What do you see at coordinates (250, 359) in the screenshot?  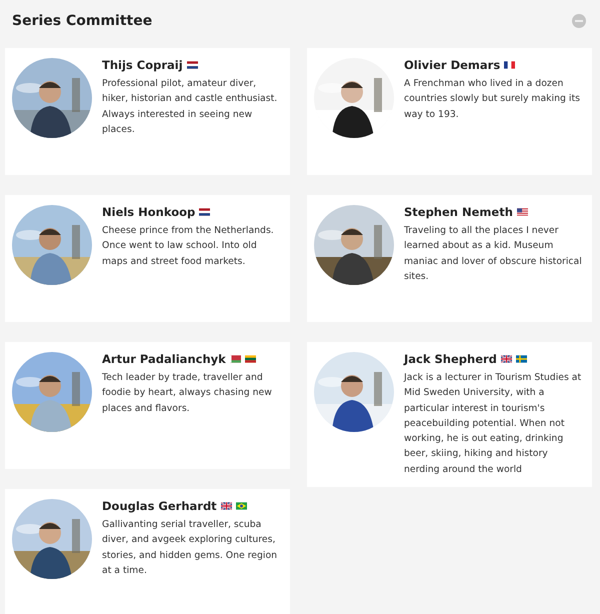 I see `lithuania-flag-icon` at bounding box center [250, 359].